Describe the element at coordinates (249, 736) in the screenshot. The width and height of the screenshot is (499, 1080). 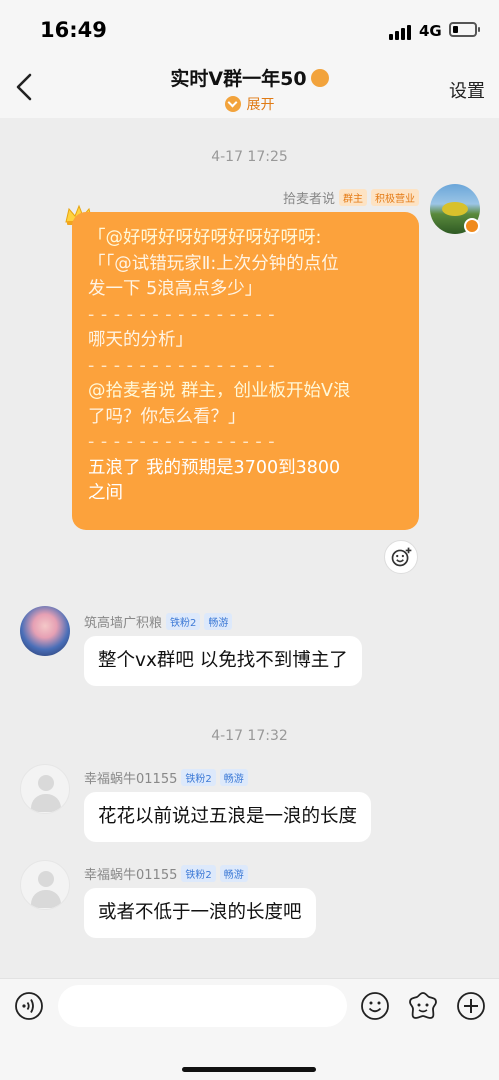
I see `timestamp: 4-17 17:32` at that location.